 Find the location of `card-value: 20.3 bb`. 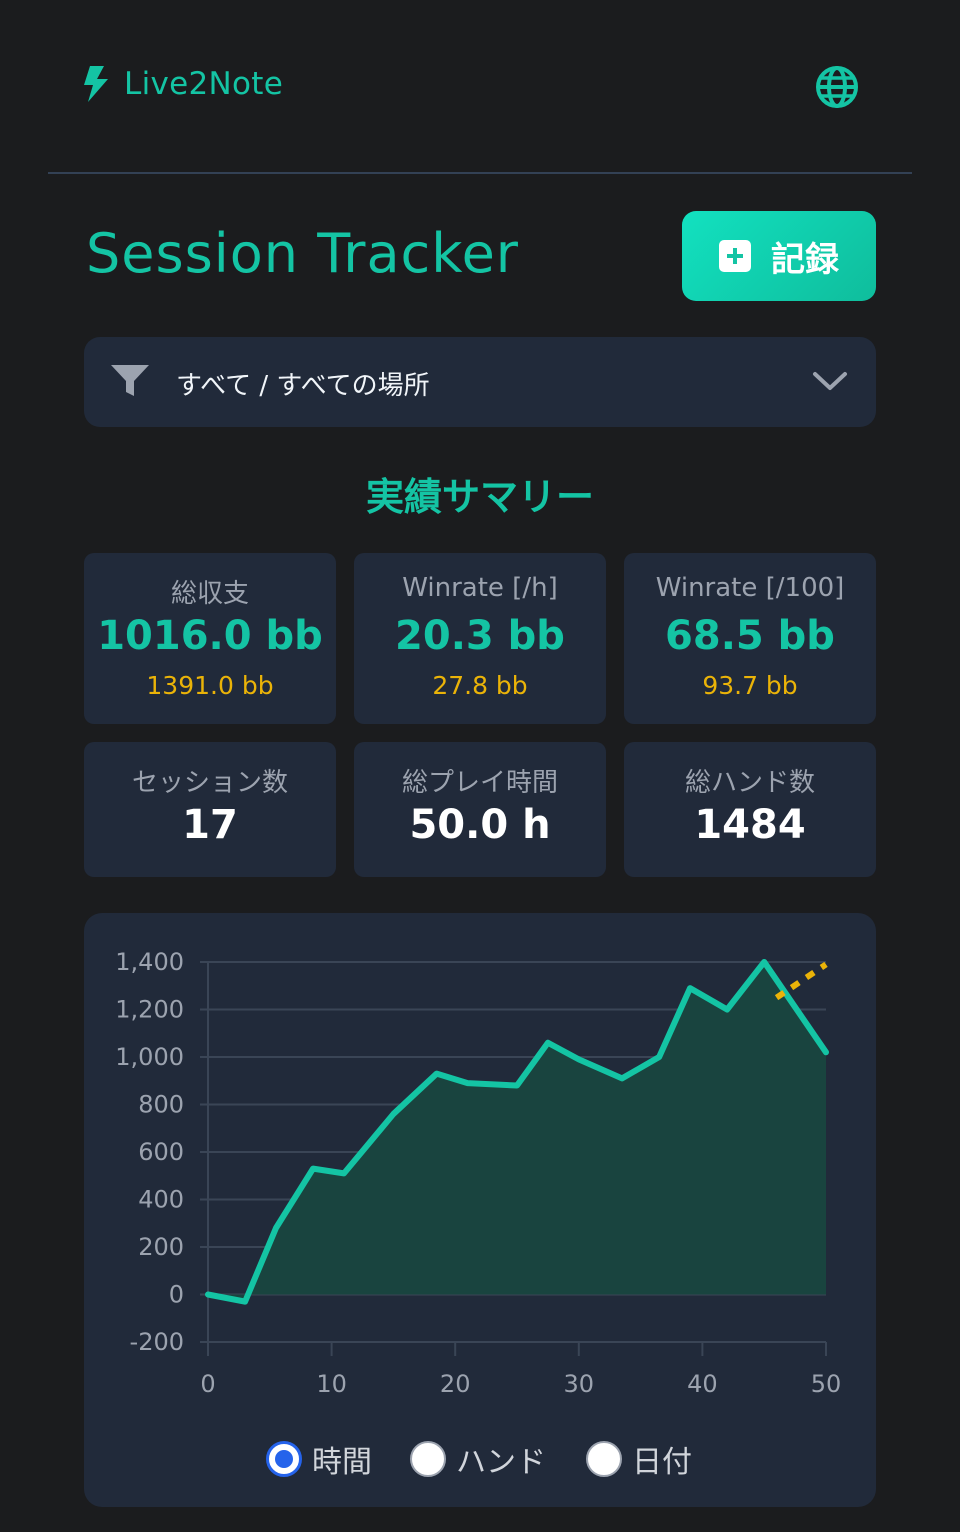

card-value: 20.3 bb is located at coordinates (480, 636).